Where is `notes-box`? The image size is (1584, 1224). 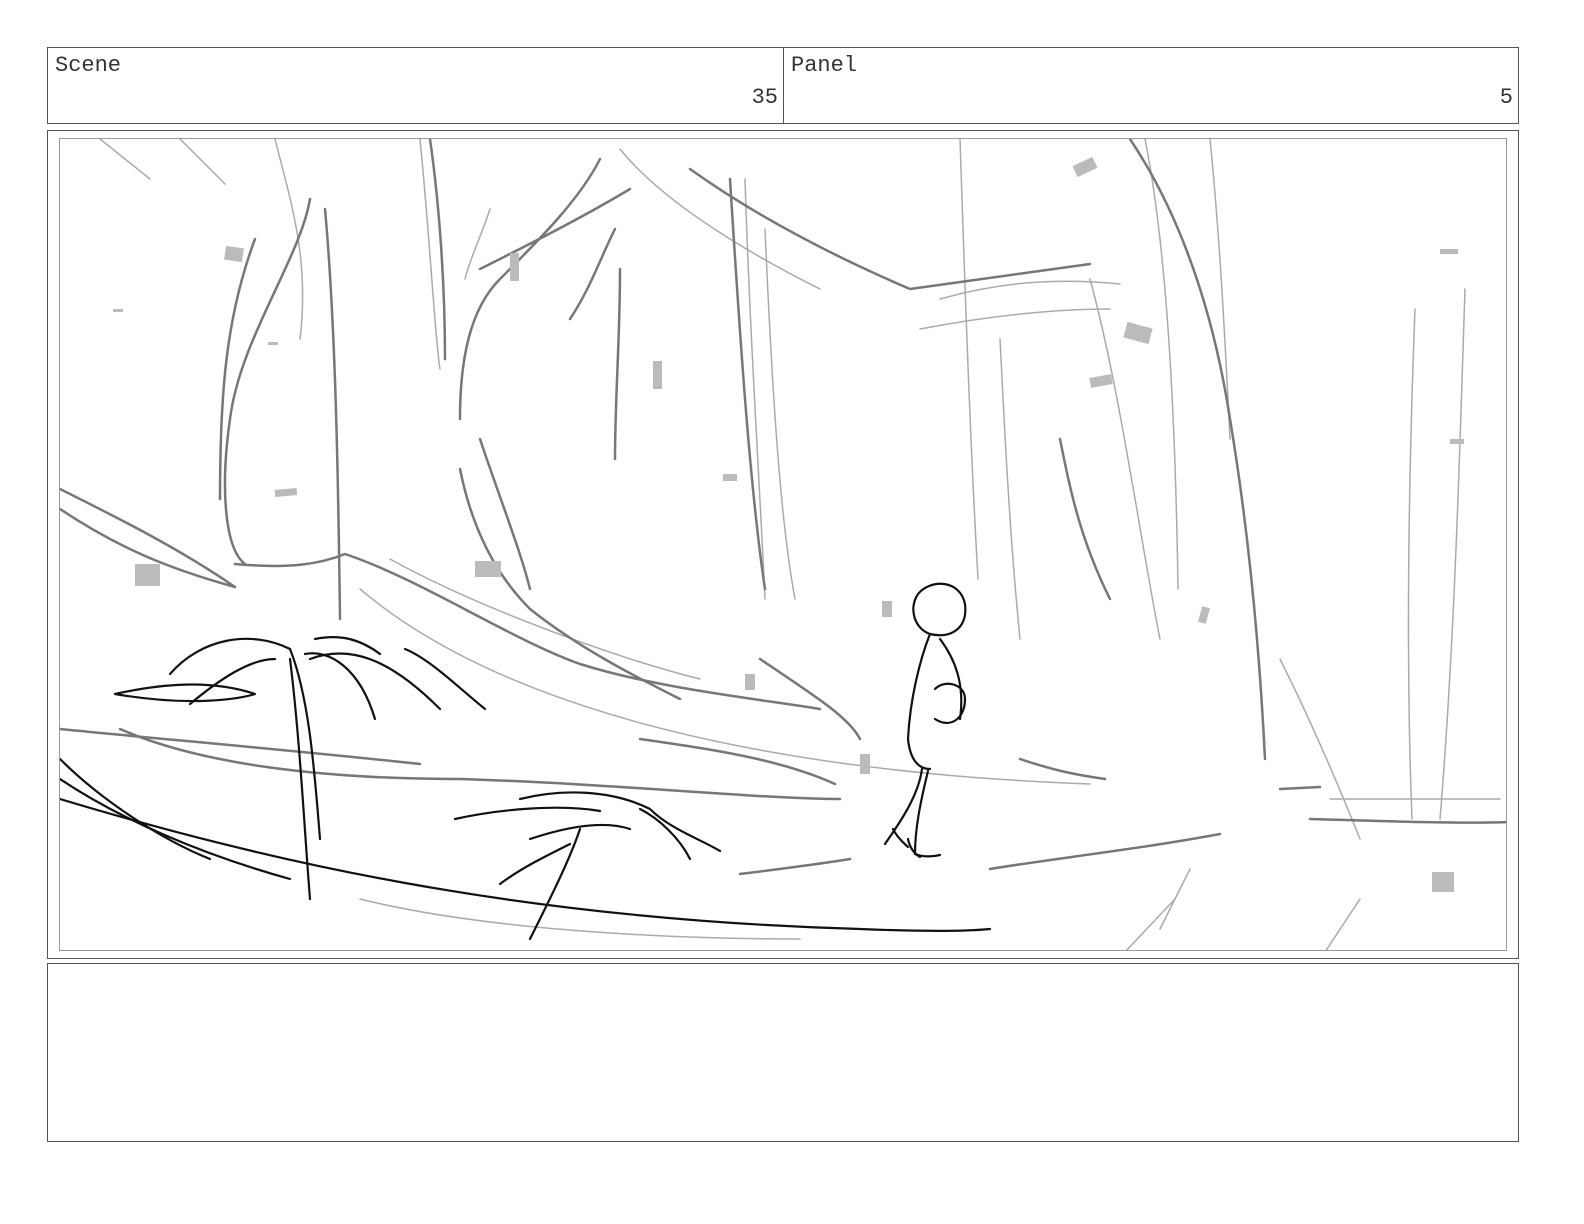
notes-box is located at coordinates (783, 1052).